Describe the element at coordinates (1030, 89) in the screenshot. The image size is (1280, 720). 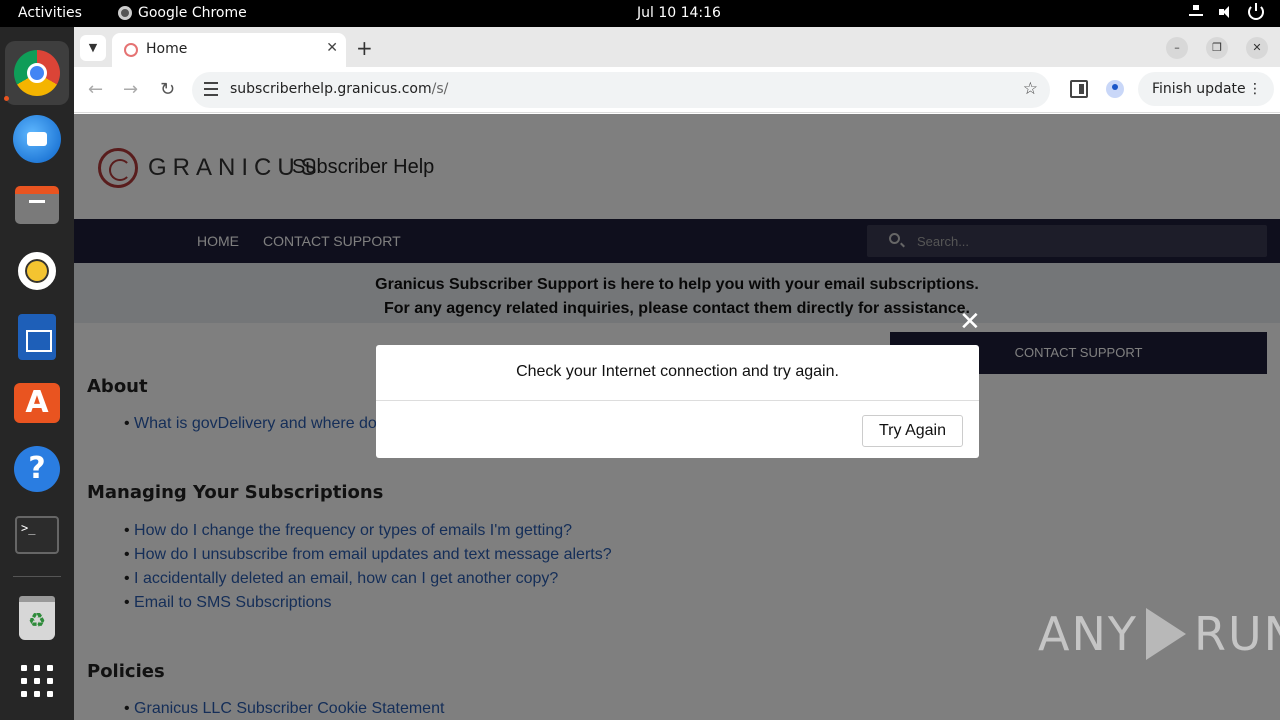
I see `bookmark-star-icon: ☆` at that location.